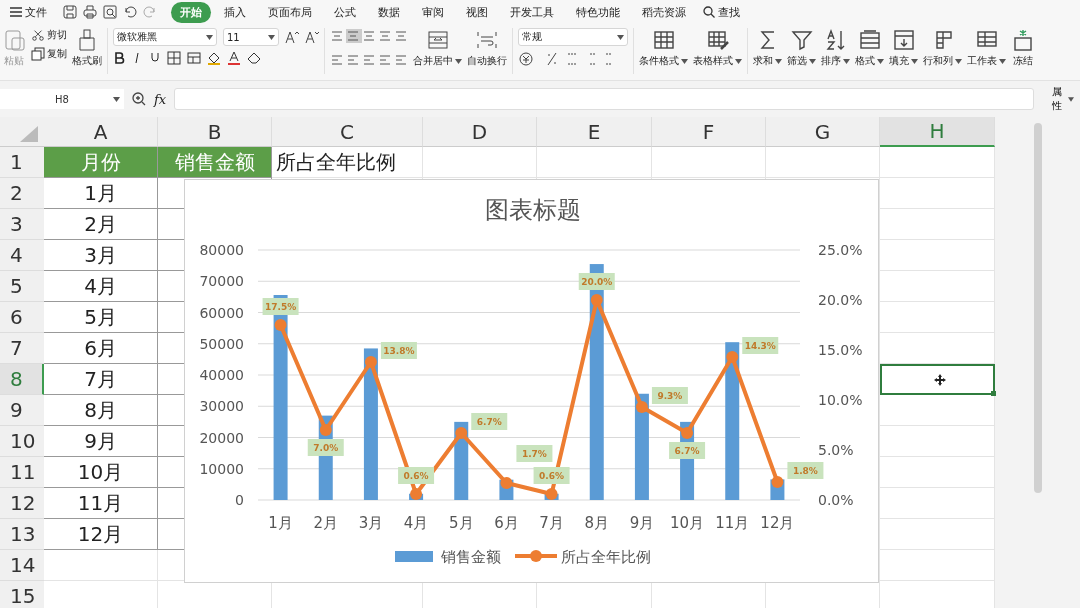 The height and width of the screenshot is (608, 1080). Describe the element at coordinates (101, 348) in the screenshot. I see `table-cell: 6月` at that location.